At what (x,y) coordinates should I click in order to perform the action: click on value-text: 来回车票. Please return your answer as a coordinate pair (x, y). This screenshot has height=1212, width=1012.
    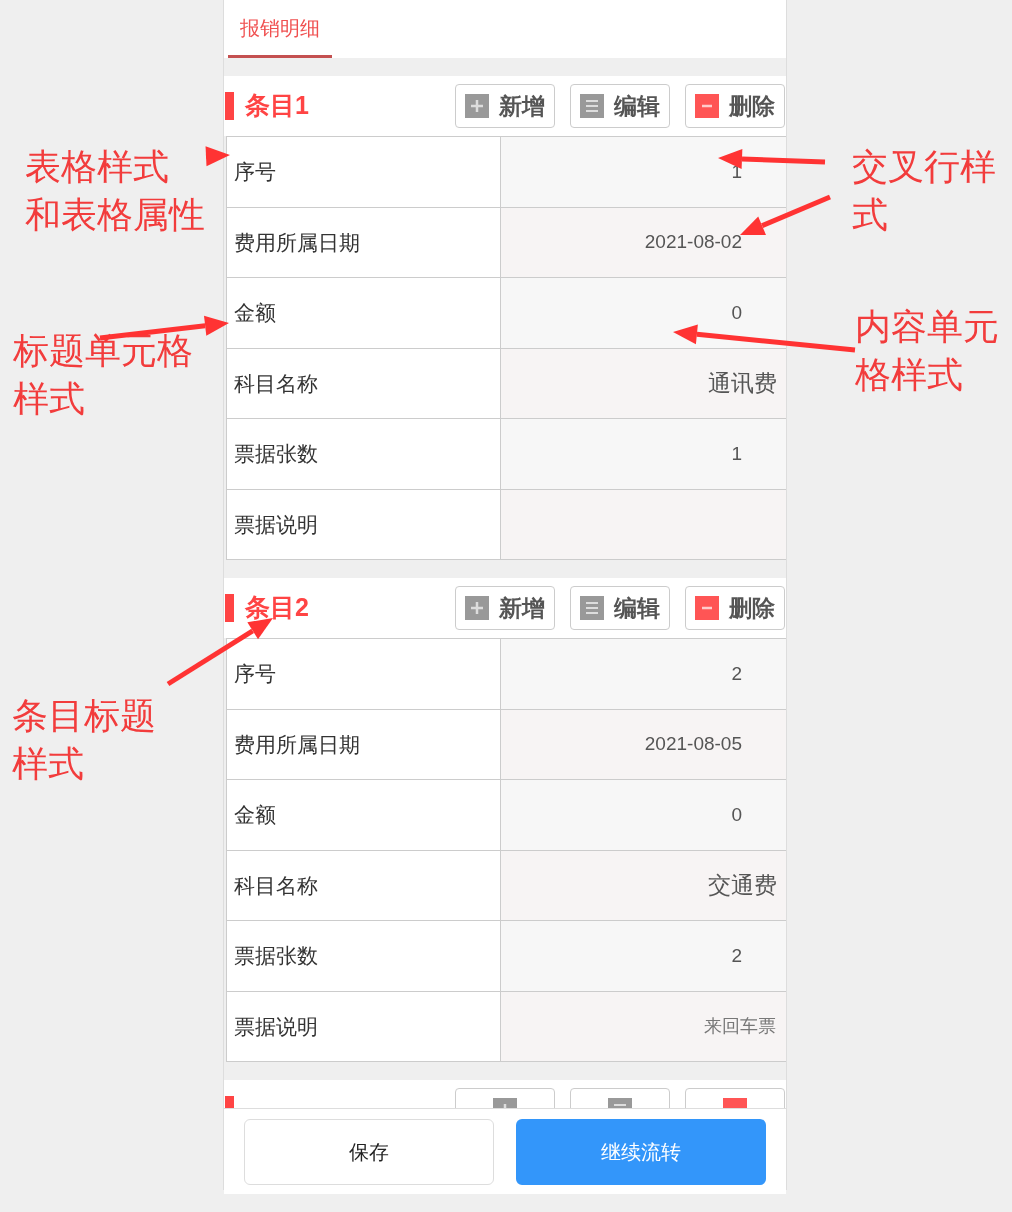
    Looking at the image, I should click on (740, 1026).